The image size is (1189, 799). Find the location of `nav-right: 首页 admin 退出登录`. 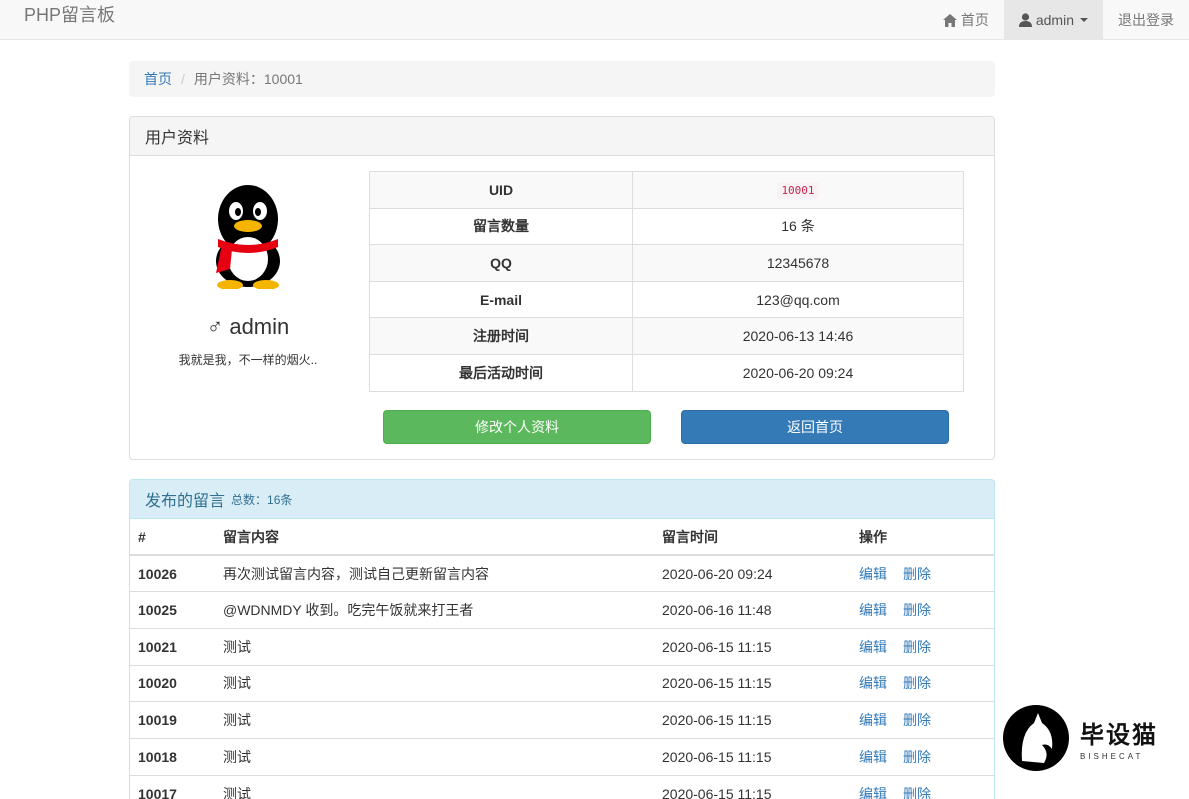

nav-right: 首页 admin 退出登录 is located at coordinates (1058, 20).